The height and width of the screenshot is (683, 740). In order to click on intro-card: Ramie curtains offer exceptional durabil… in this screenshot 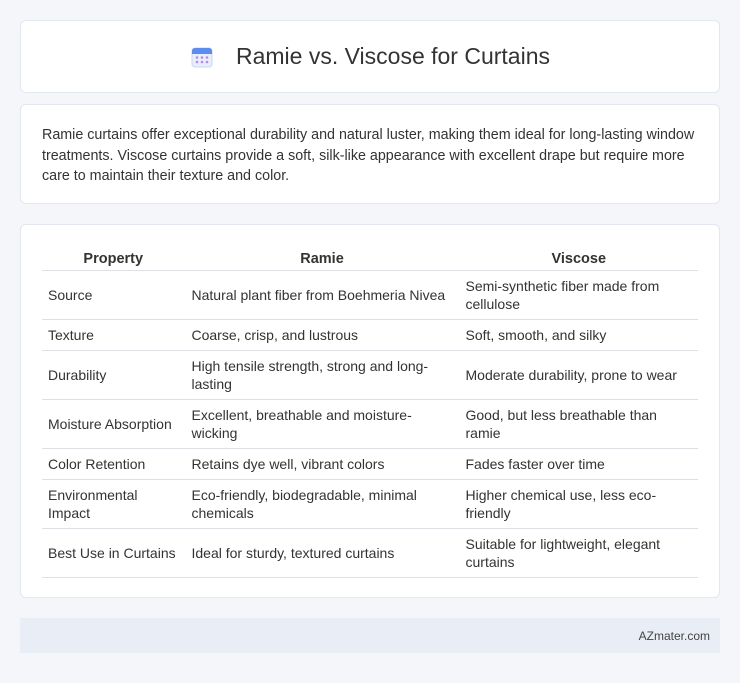, I will do `click(370, 154)`.